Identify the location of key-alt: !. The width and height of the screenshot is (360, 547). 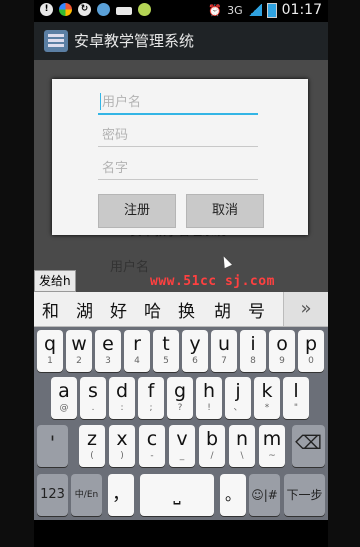
(209, 408).